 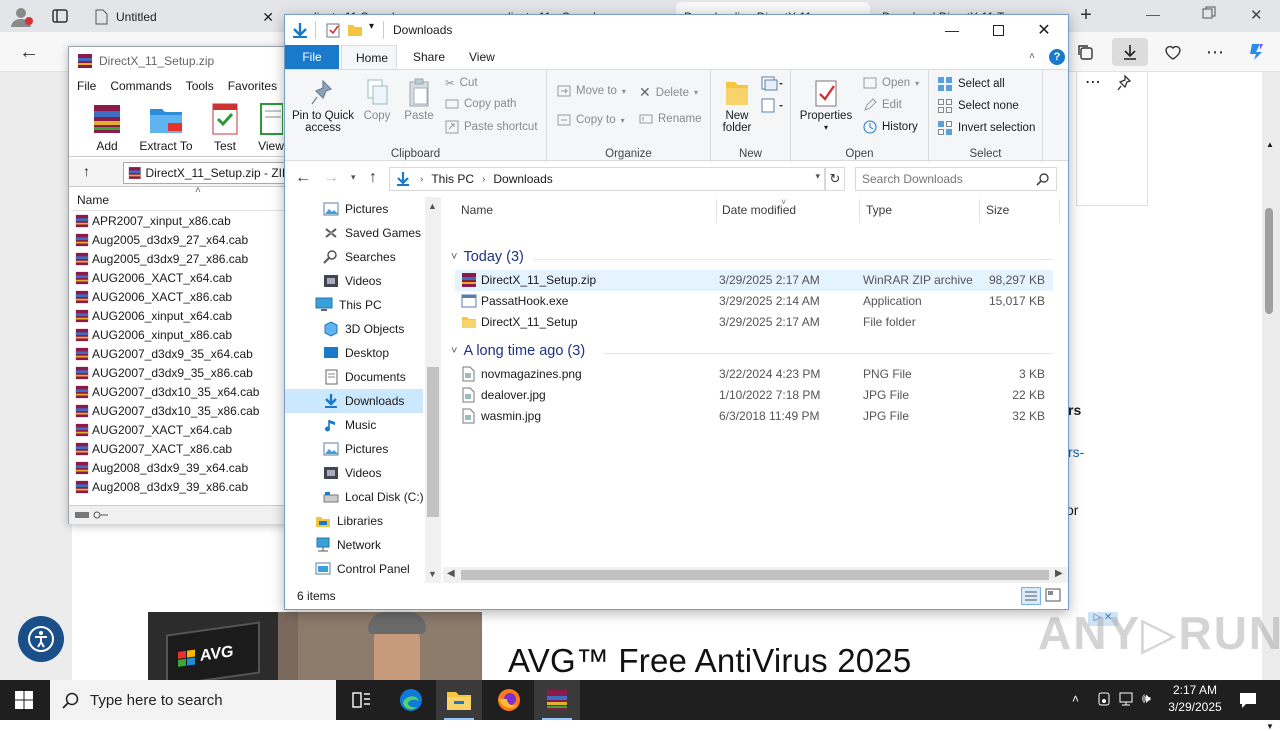 I want to click on winrar-title-bar: DirectX_11_Setup.zip, so click(x=179, y=61).